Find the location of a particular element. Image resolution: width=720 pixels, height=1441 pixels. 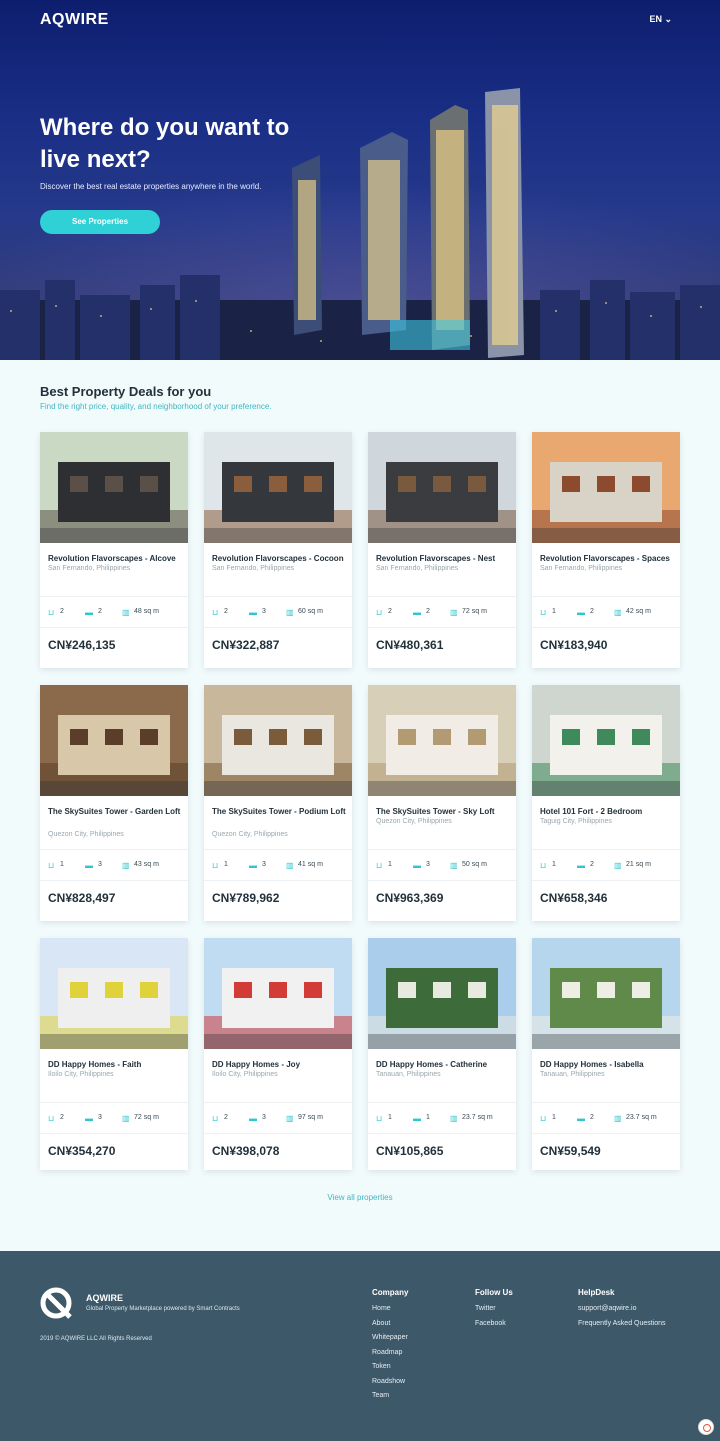

footer-link-roadshow: Roadshow is located at coordinates (390, 1382).